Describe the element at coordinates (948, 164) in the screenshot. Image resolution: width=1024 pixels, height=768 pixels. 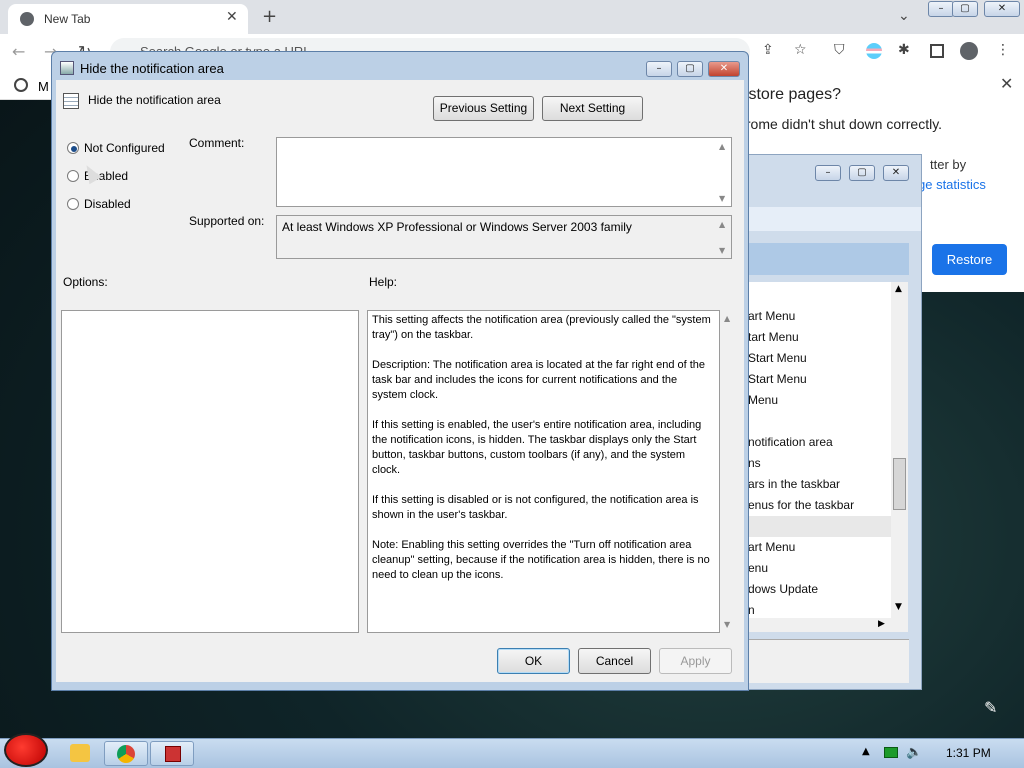
I see `restore-partial-text: tter by` at that location.